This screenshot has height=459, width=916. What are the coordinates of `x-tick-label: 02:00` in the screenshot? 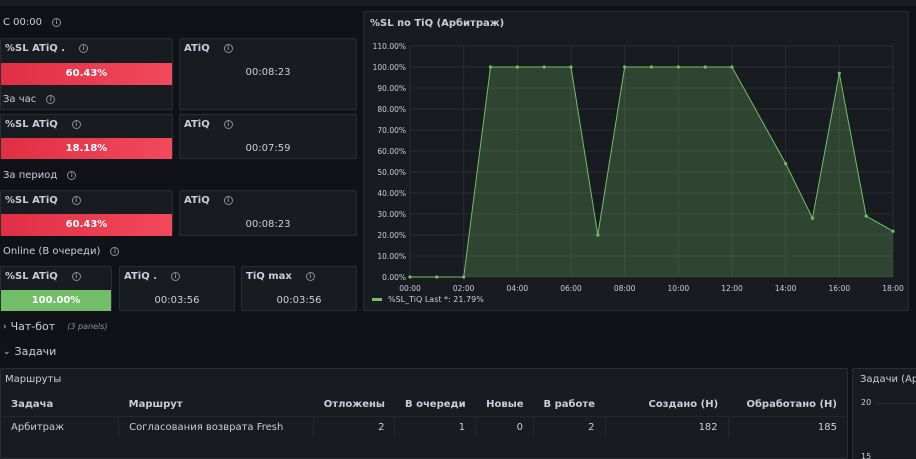 It's located at (464, 288).